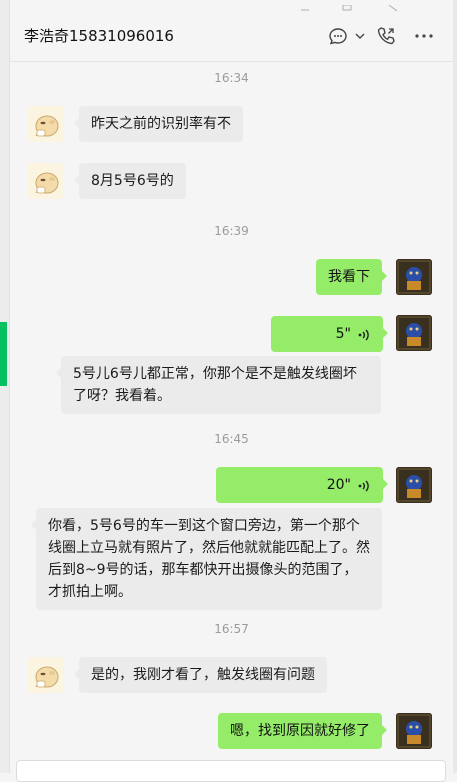 This screenshot has height=782, width=457. Describe the element at coordinates (231, 36) in the screenshot. I see `chat-header: 李浩奇15831096016` at that location.